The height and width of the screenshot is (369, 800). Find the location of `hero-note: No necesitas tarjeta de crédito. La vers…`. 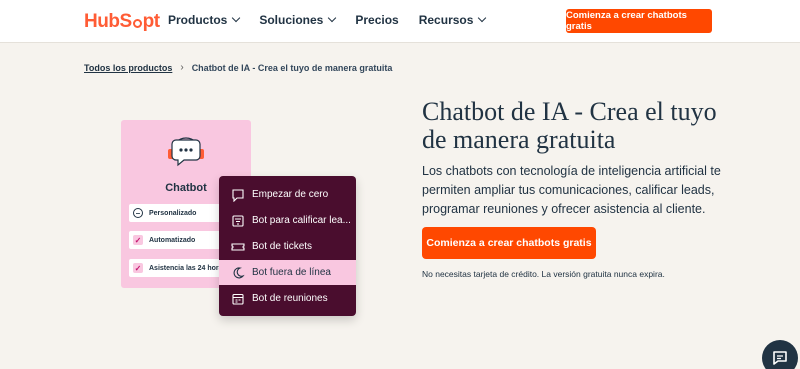

hero-note: No necesitas tarjeta de crédito. La vers… is located at coordinates (543, 274).